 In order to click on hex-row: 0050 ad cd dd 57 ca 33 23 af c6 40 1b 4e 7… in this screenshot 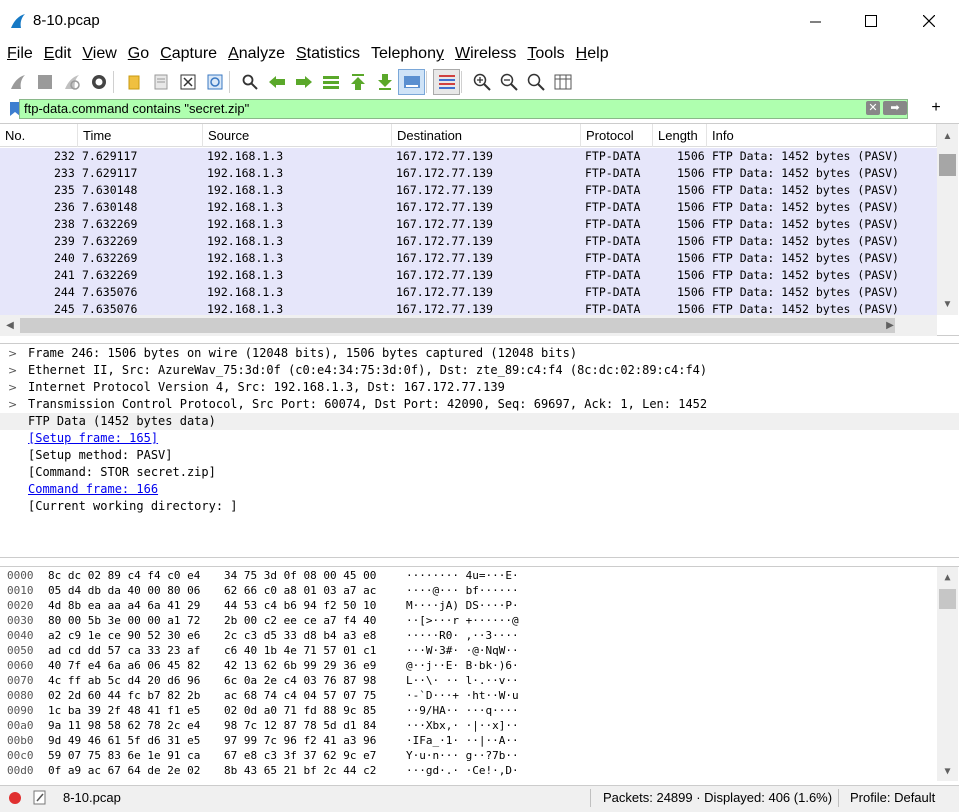, I will do `click(468, 650)`.